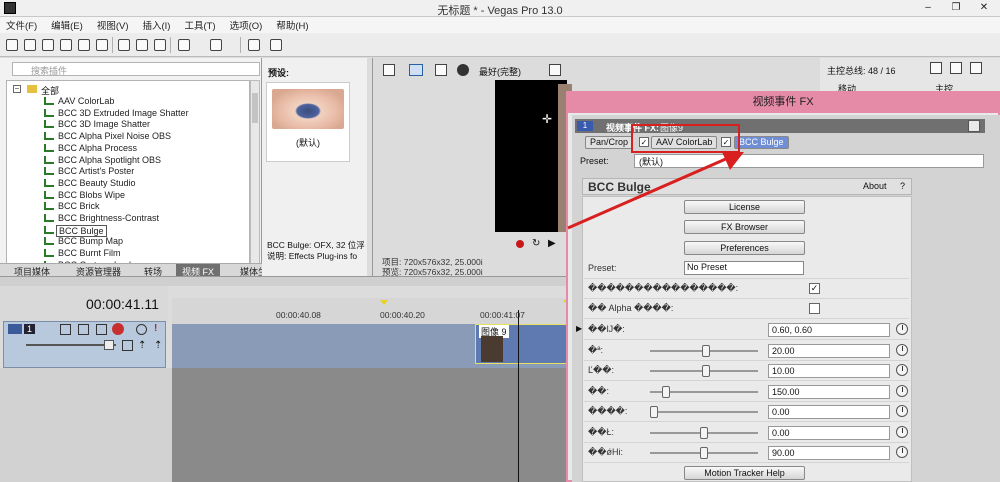 Image resolution: width=1000 pixels, height=482 pixels. I want to click on plugin-item: AAV ColorLab, so click(86, 101).